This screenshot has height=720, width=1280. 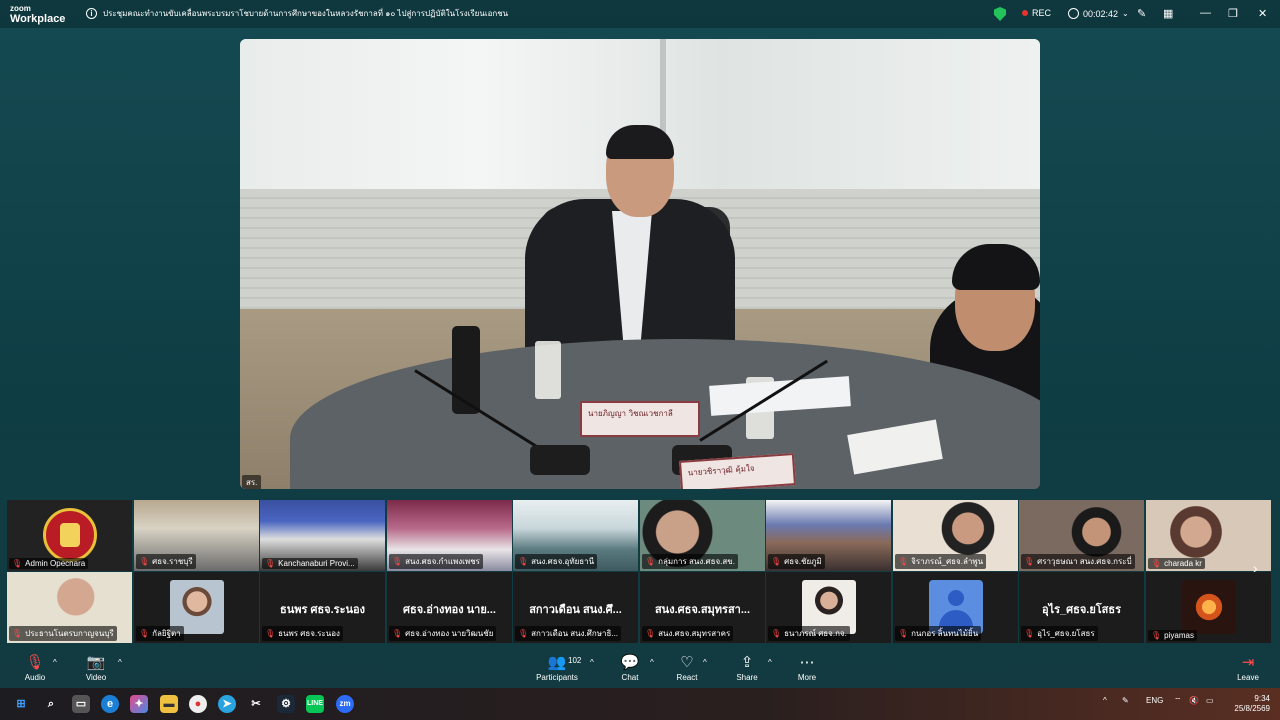 I want to click on time: 9:34, so click(x=1262, y=698).